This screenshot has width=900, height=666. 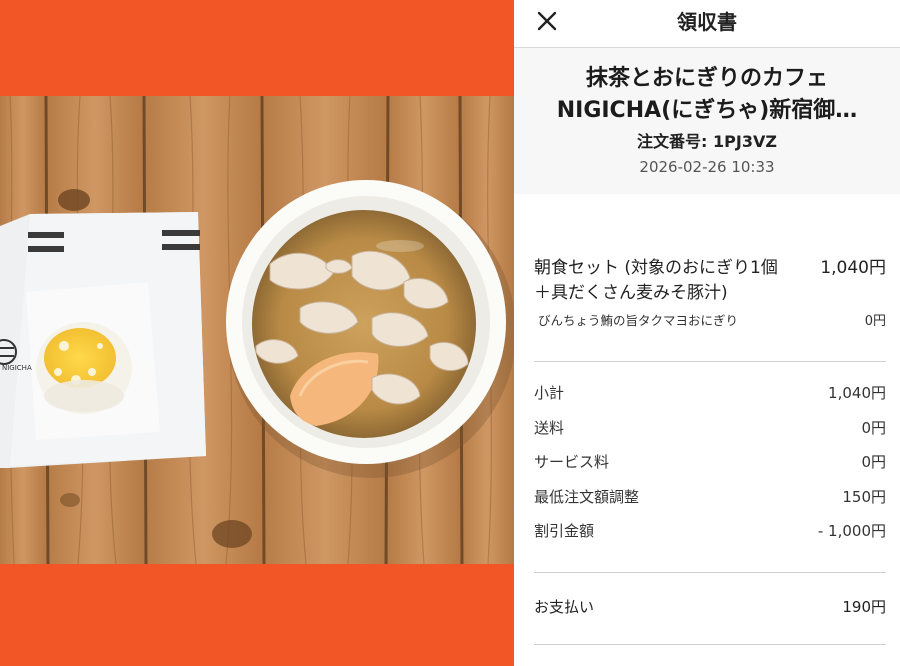 I want to click on bag-print: NIGICHA, so click(x=17, y=368).